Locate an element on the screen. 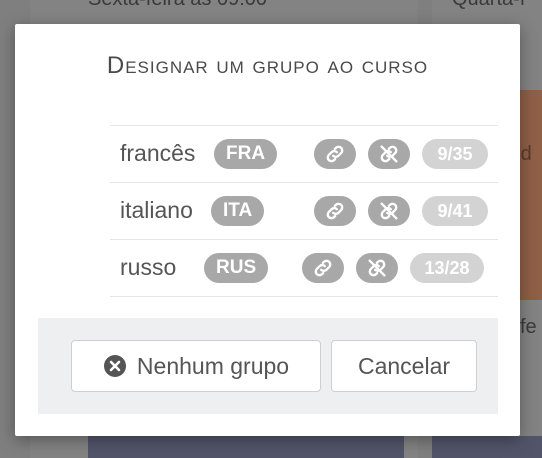 The width and height of the screenshot is (542, 458). course-block-bottom-right is located at coordinates (487, 447).